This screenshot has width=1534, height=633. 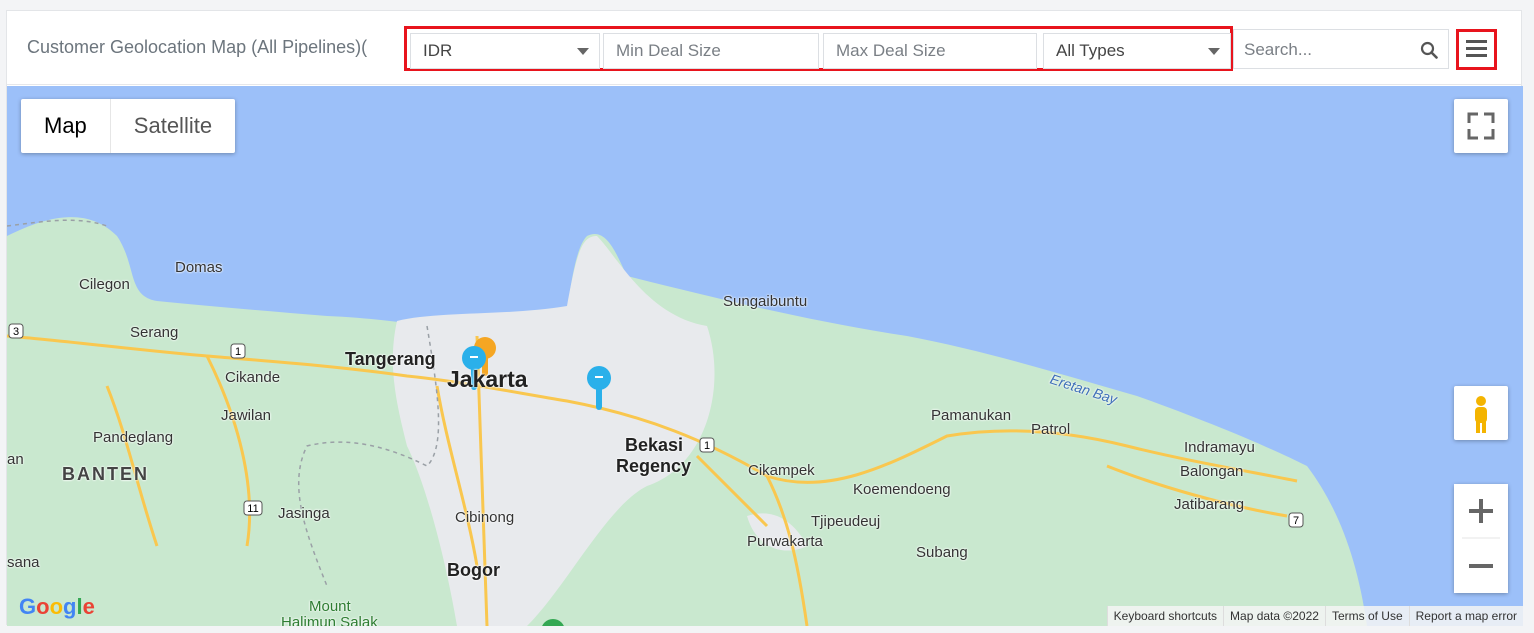 I want to click on svg-text: 7, so click(x=1296, y=521).